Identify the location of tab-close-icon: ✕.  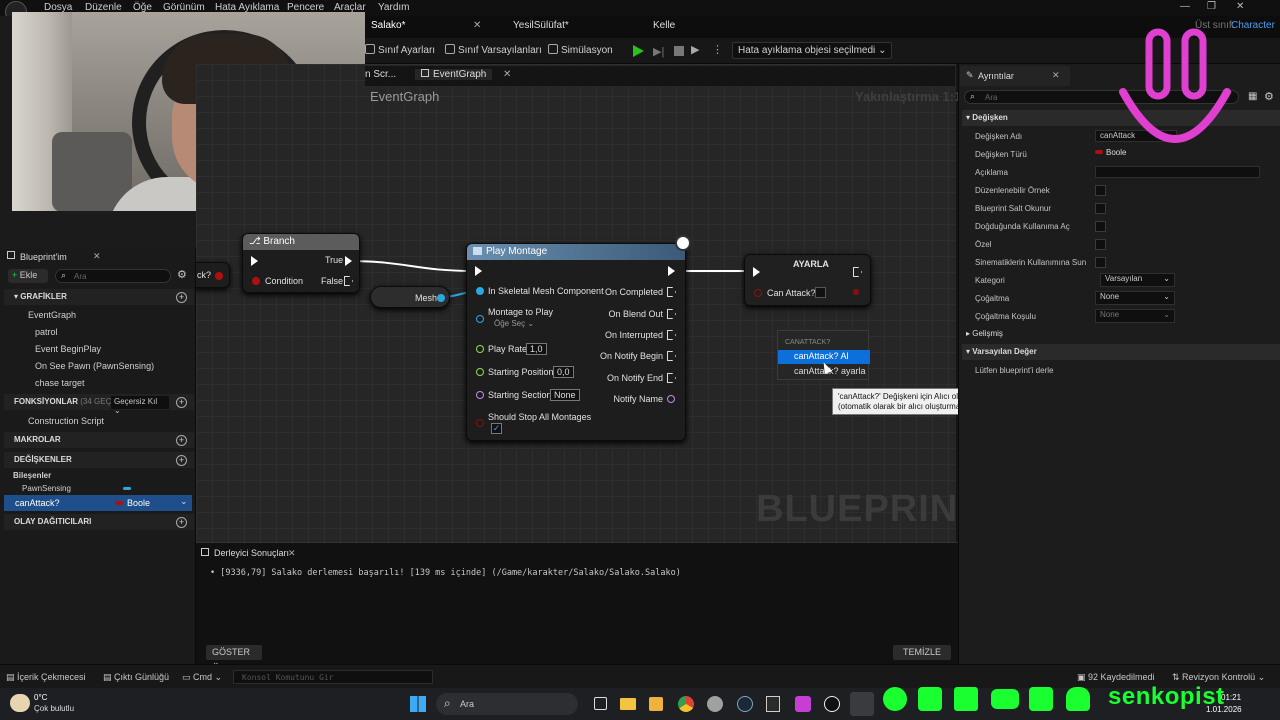
(477, 25).